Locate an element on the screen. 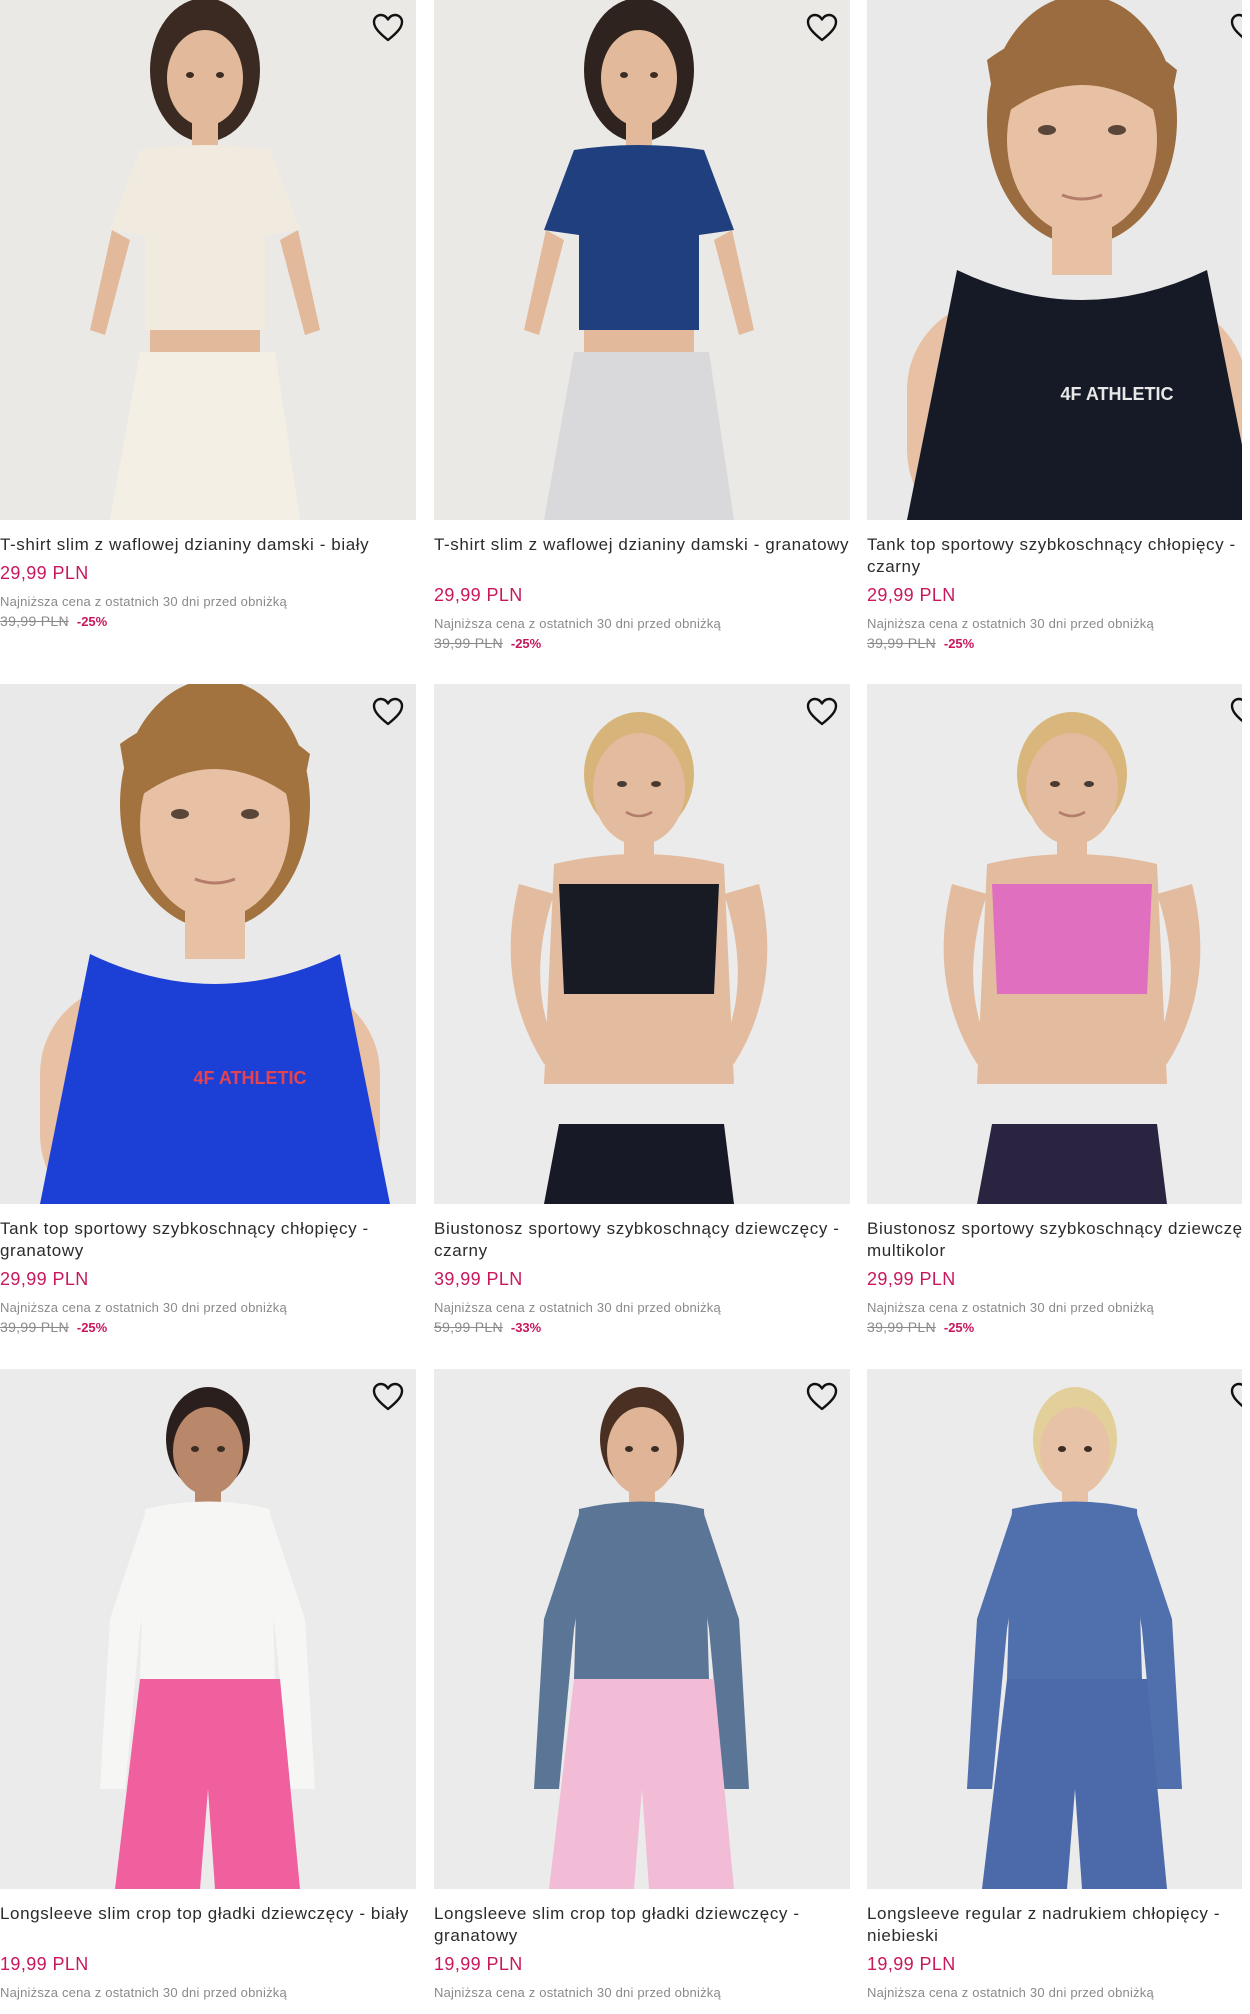 The width and height of the screenshot is (1250, 2014). discount-badge: -33% is located at coordinates (526, 1327).